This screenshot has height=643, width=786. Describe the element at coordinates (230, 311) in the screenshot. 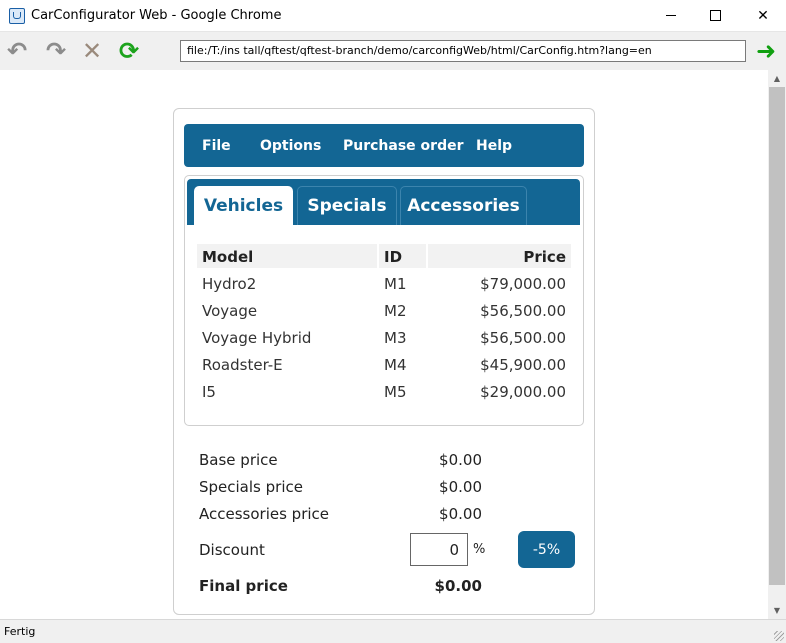

I see `cell-model: Voyage` at that location.